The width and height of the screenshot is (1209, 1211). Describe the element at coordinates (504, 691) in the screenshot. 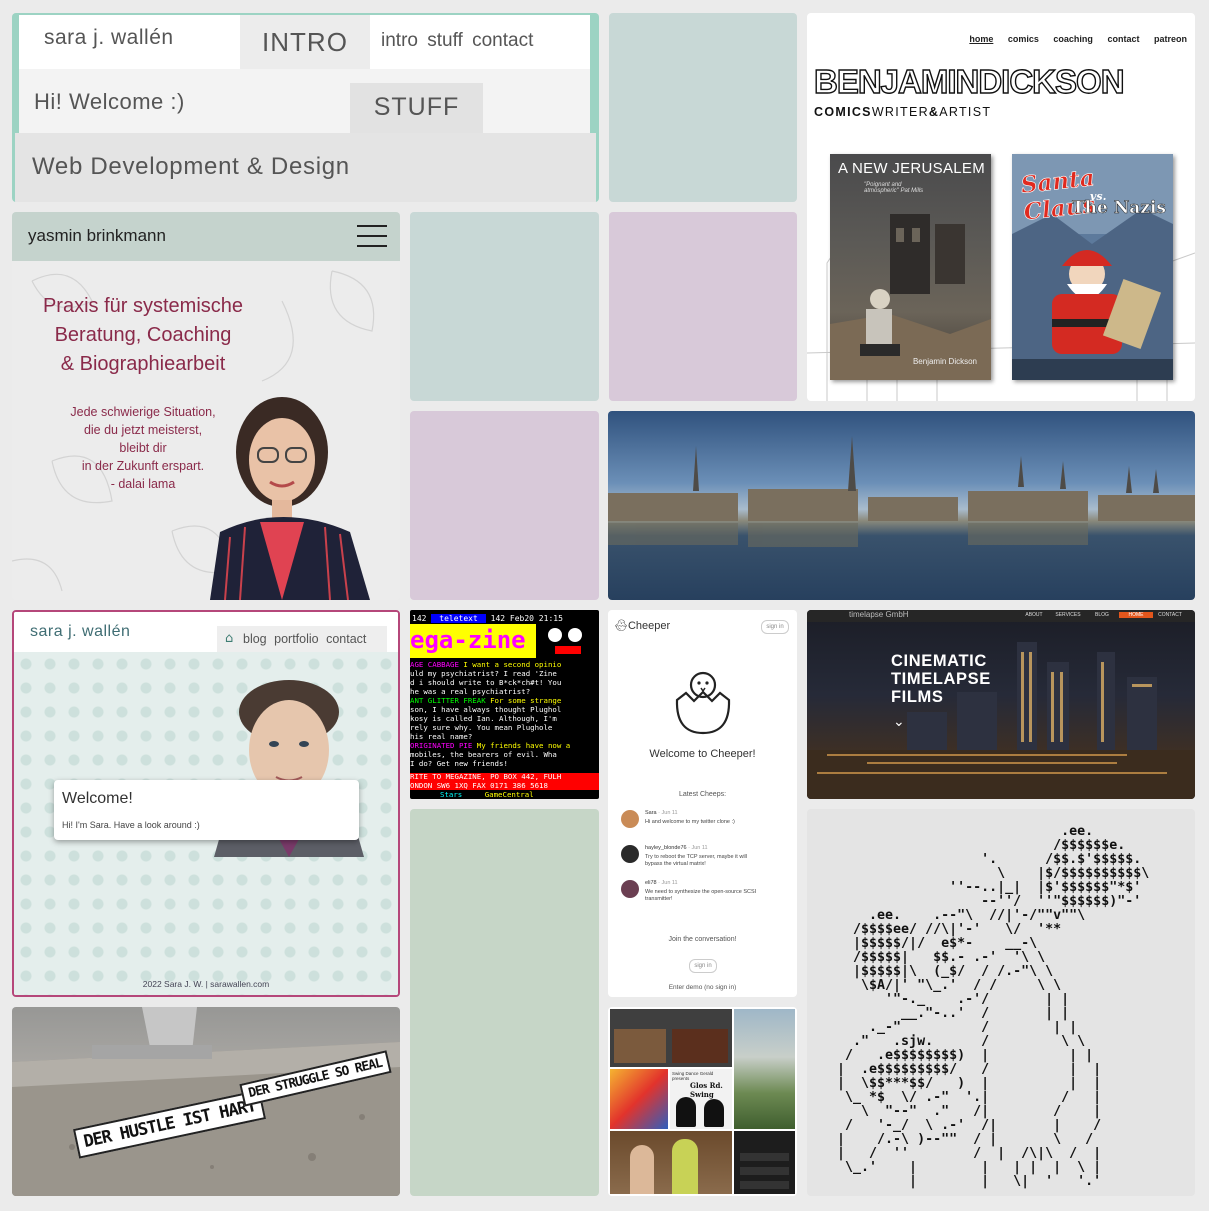

I see `teletext-line: he was a real psychiatrist?` at that location.